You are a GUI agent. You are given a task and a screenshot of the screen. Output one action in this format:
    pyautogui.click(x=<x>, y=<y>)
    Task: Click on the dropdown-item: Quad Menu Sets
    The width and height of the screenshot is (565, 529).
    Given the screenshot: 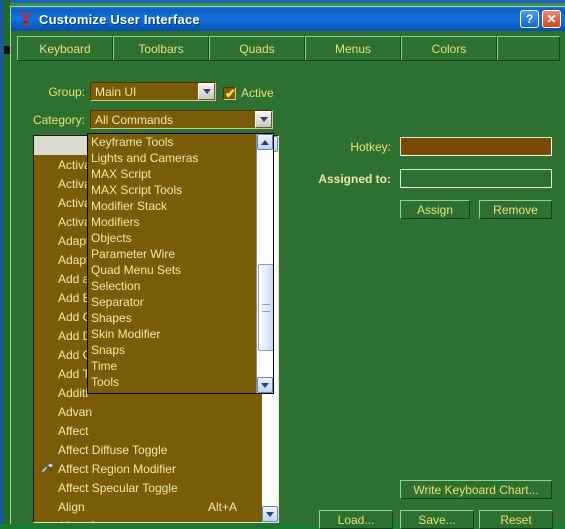 What is the action you would take?
    pyautogui.click(x=172, y=270)
    